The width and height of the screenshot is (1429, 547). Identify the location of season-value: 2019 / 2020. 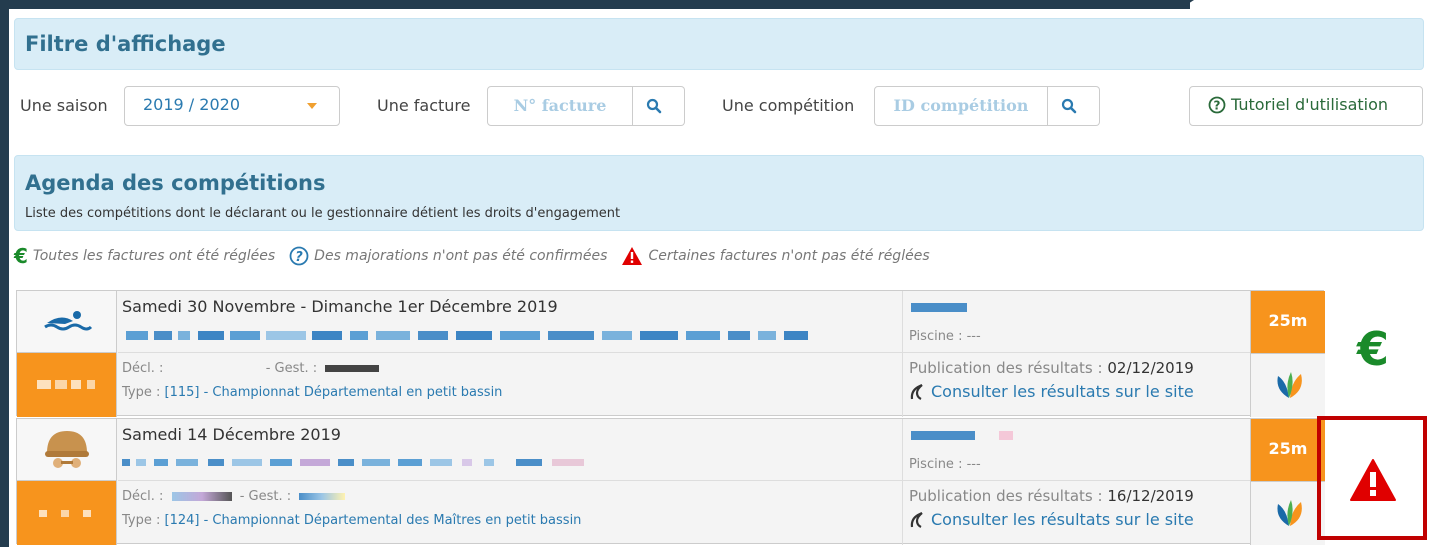
(191, 104).